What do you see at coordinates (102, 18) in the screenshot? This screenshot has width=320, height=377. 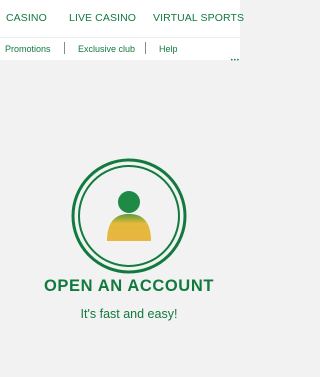 I see `tab-live-casino: LIVE CASINO` at bounding box center [102, 18].